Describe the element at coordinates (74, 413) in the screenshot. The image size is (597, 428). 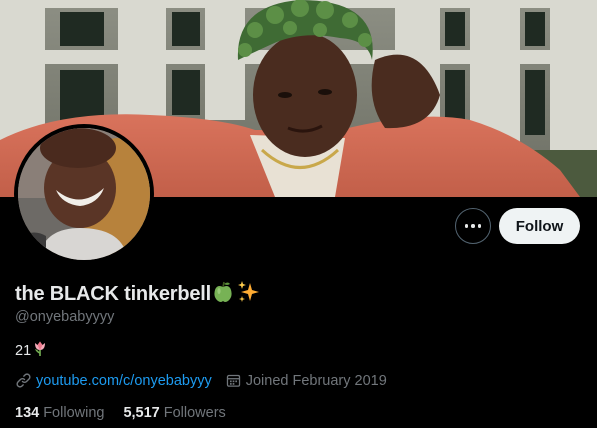
I see `following-label: Following` at that location.